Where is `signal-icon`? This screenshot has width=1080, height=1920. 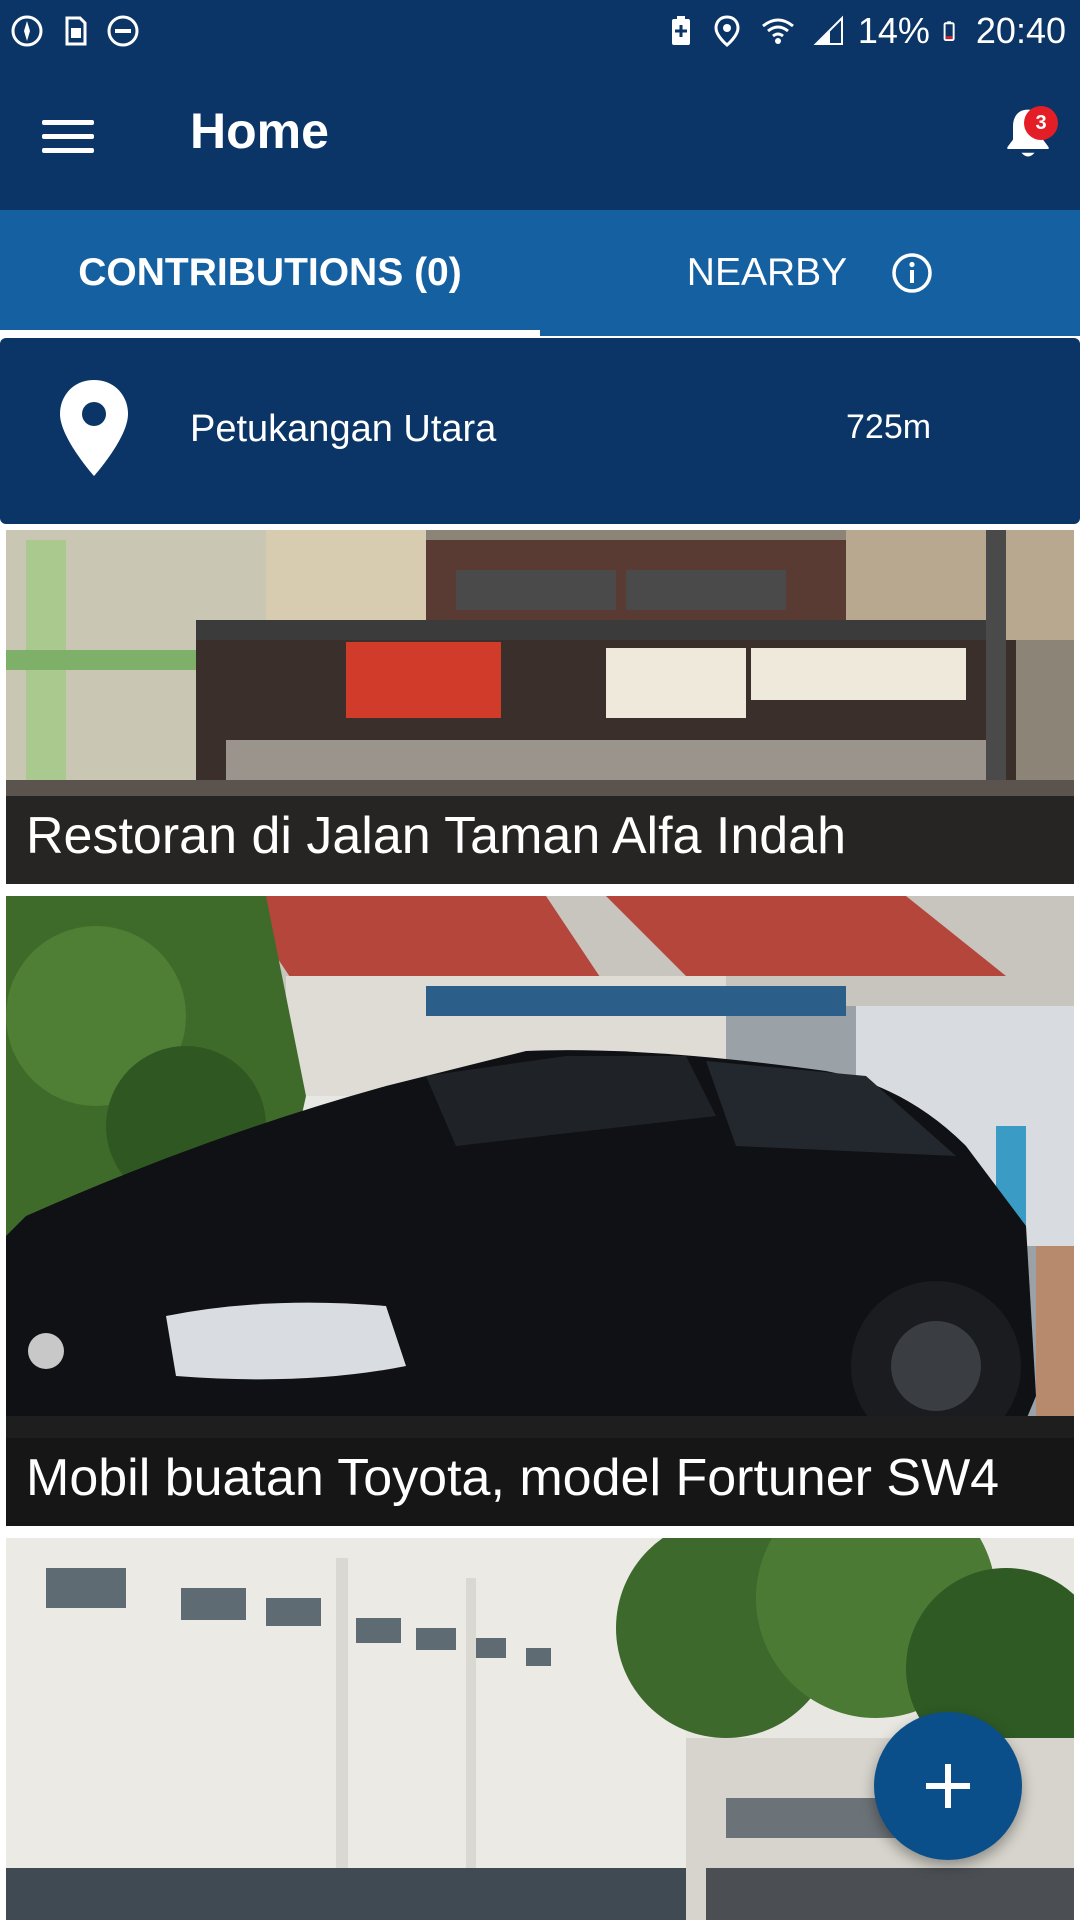 signal-icon is located at coordinates (828, 30).